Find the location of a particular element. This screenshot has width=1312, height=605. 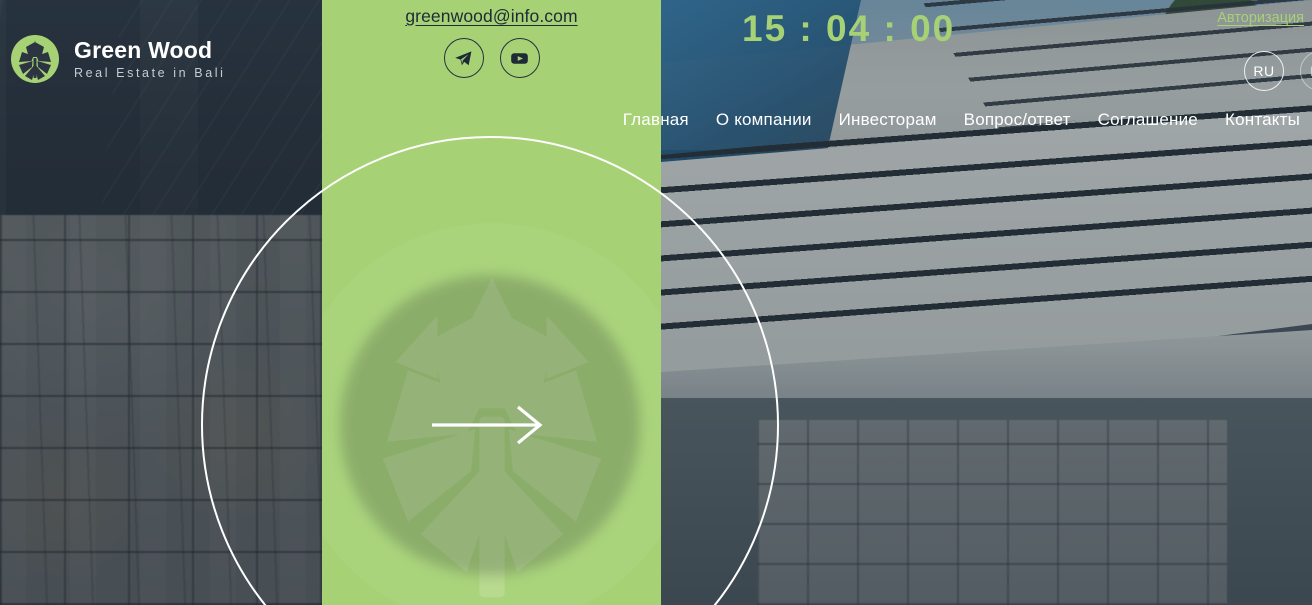

authorization-link: Авторизация is located at coordinates (1260, 18).